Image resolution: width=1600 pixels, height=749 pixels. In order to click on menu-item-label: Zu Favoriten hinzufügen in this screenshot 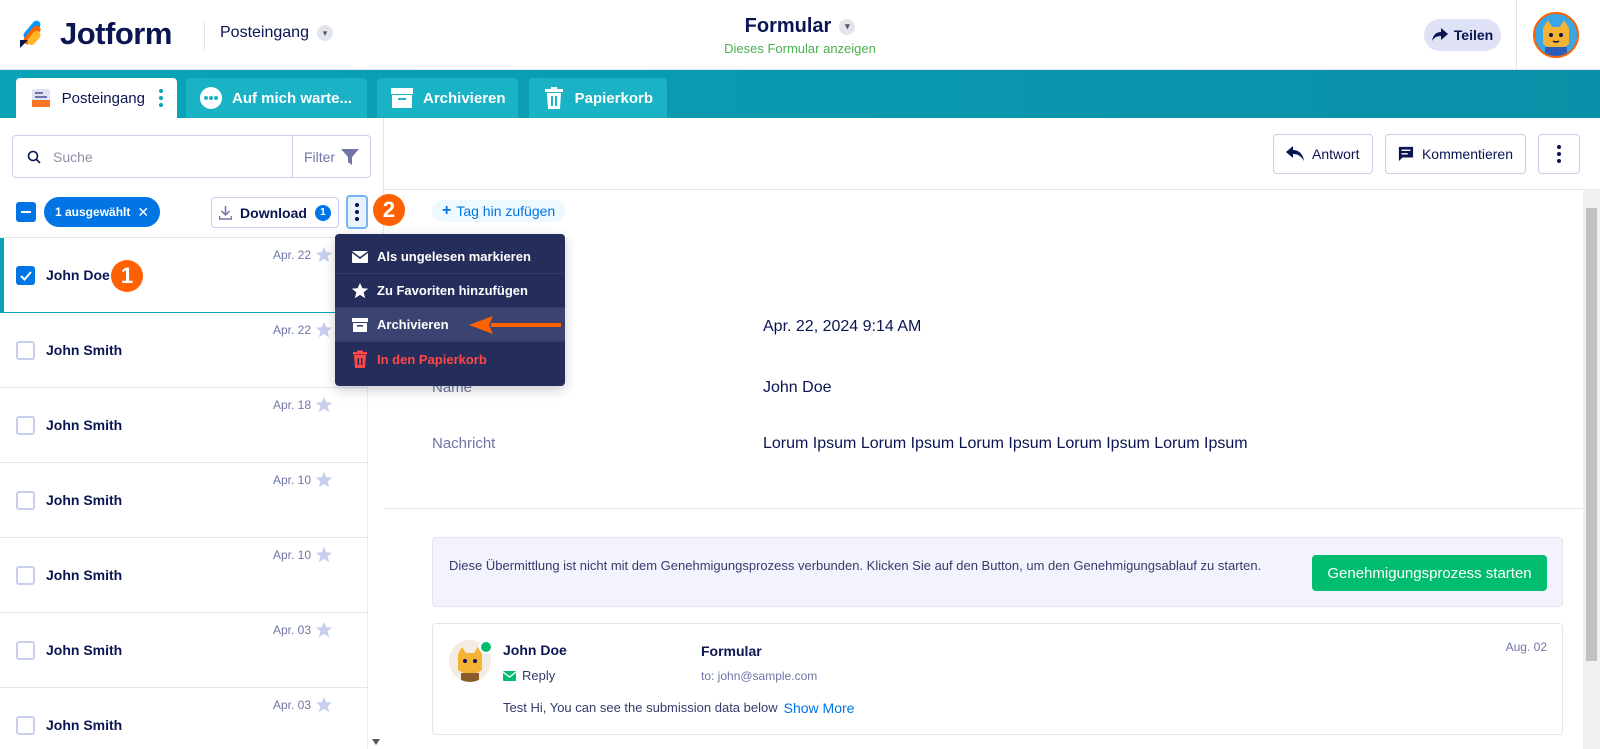, I will do `click(452, 290)`.